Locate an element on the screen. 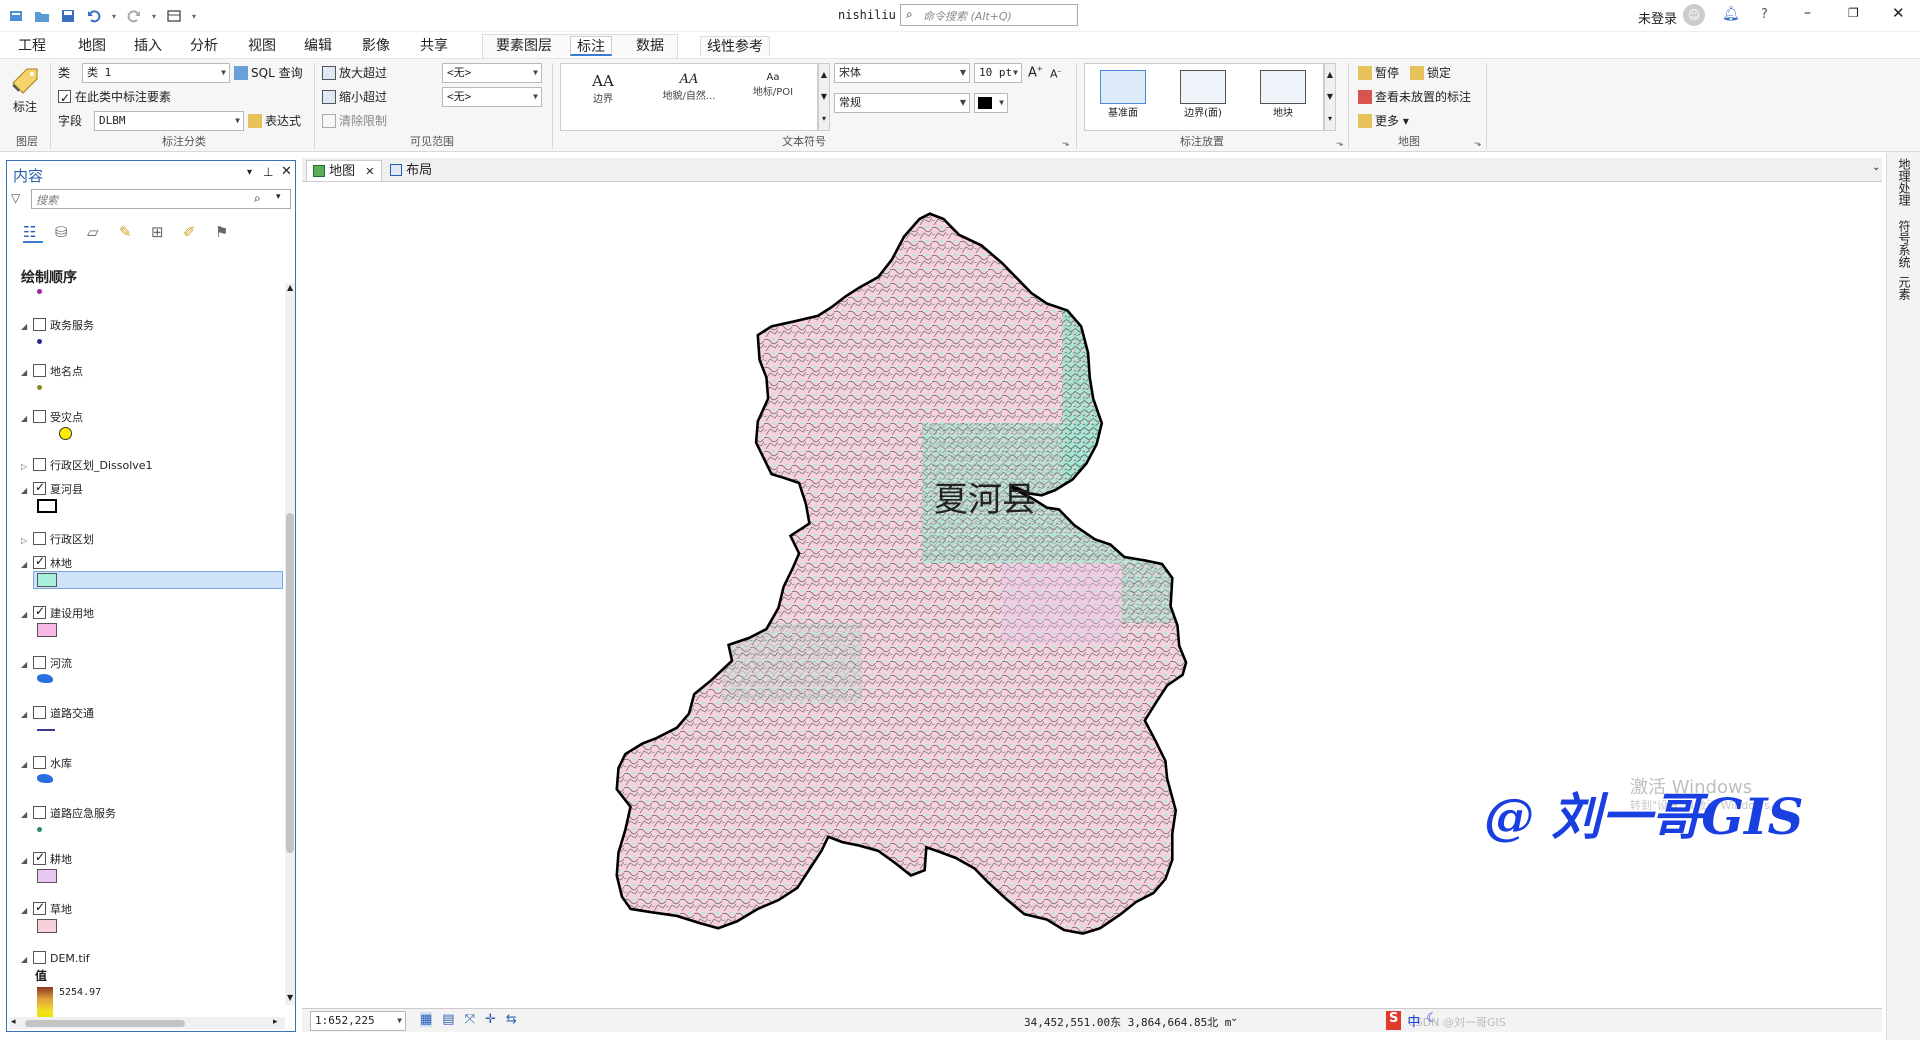 The image size is (1920, 1040). ime-language-icon: 中 is located at coordinates (1413, 1020).